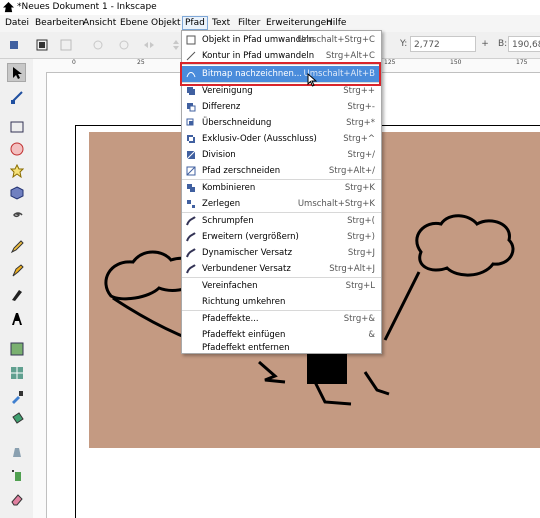 Image resolution: width=540 pixels, height=518 pixels. I want to click on menu-item-paste-path-effect: Pfadeffekt einfügen &, so click(281, 335).